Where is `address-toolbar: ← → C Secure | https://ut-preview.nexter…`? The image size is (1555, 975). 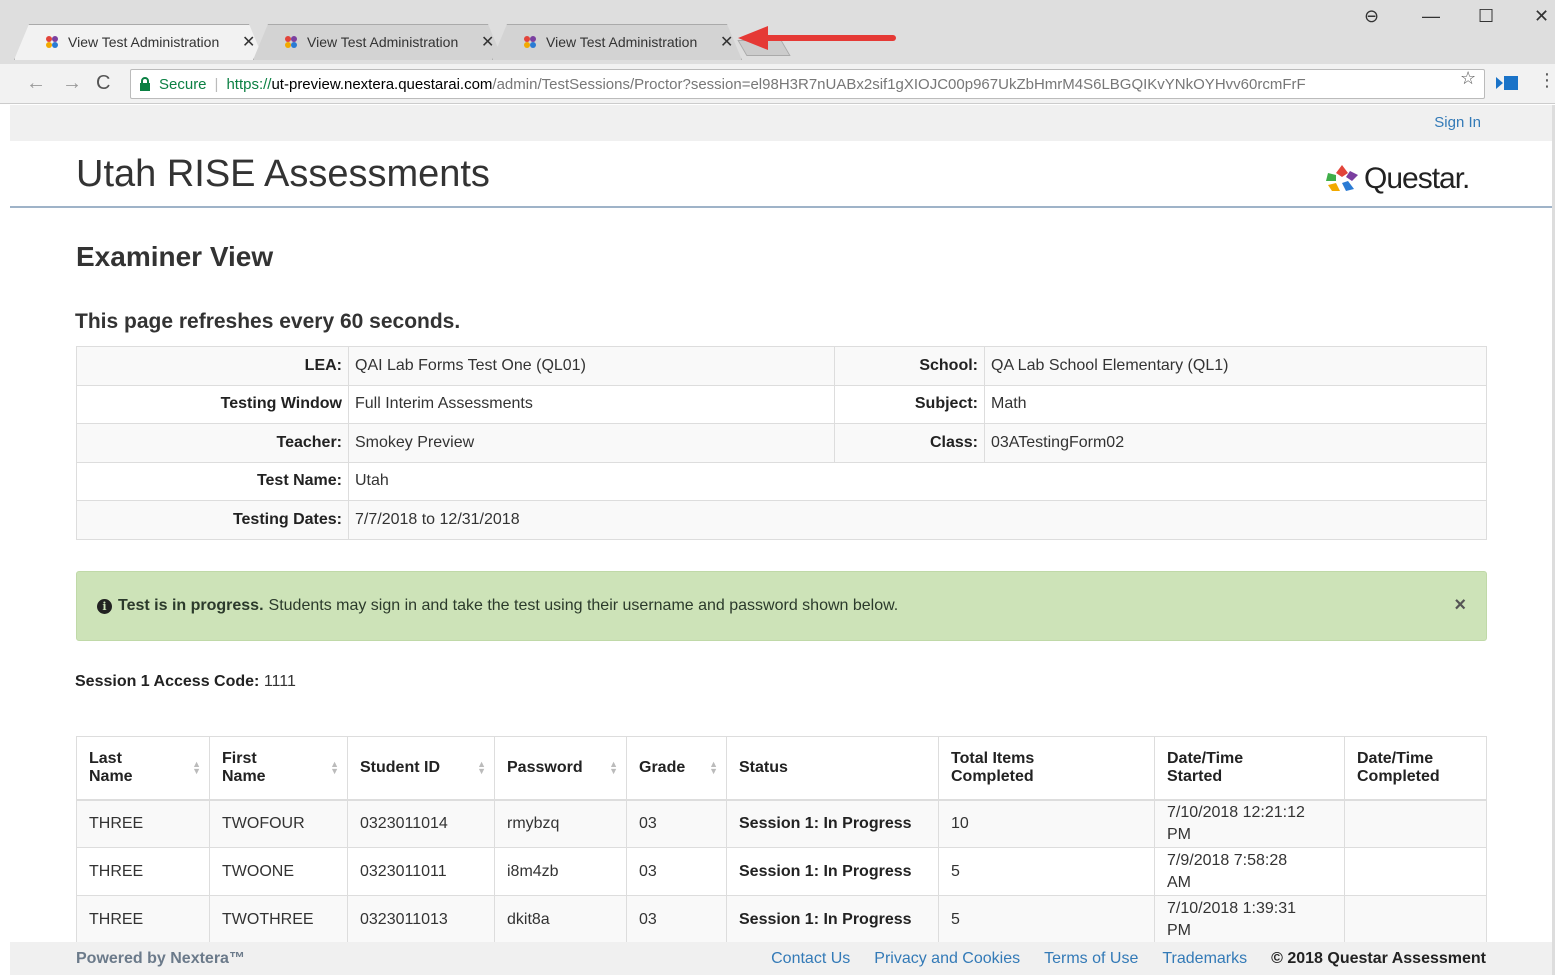 address-toolbar: ← → C Secure | https://ut-preview.nexter… is located at coordinates (777, 84).